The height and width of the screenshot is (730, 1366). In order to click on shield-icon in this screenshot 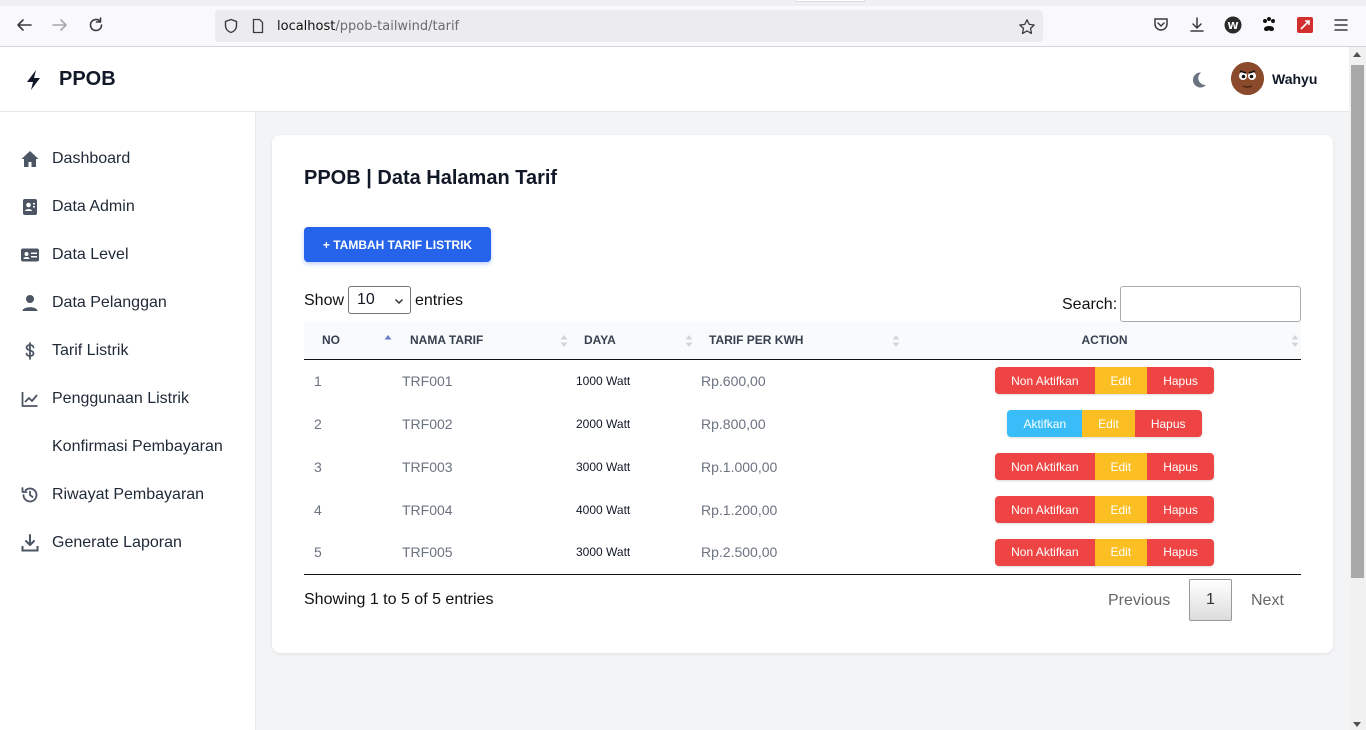, I will do `click(231, 26)`.